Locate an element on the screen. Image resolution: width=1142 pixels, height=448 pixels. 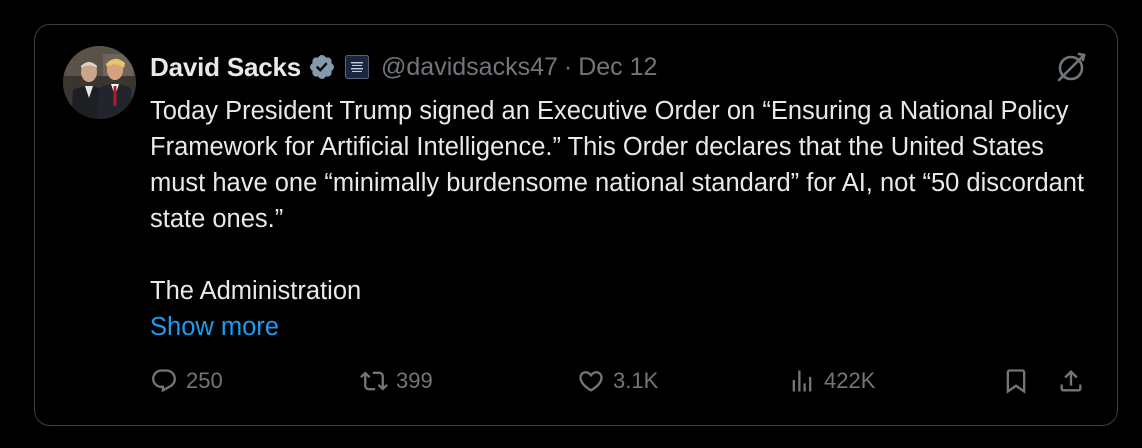
like-count: 3.1K is located at coordinates (636, 380).